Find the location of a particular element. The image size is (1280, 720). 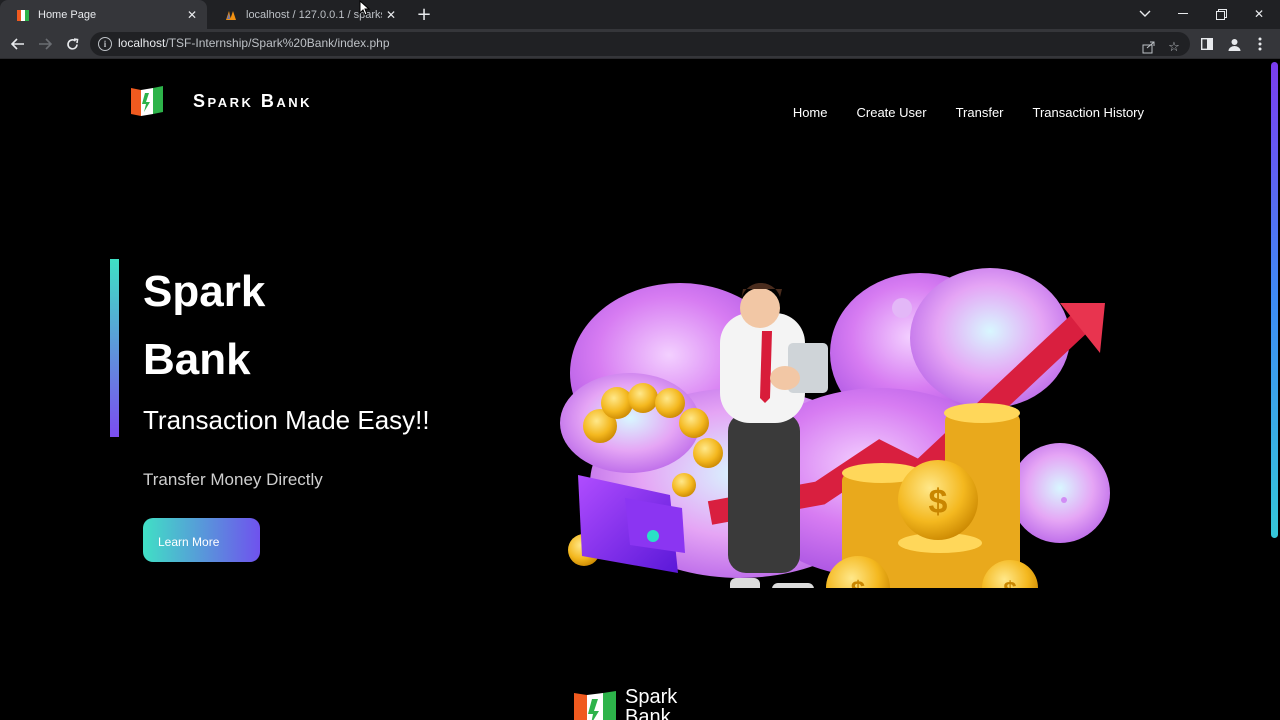

hero-accent-bar is located at coordinates (114, 348).